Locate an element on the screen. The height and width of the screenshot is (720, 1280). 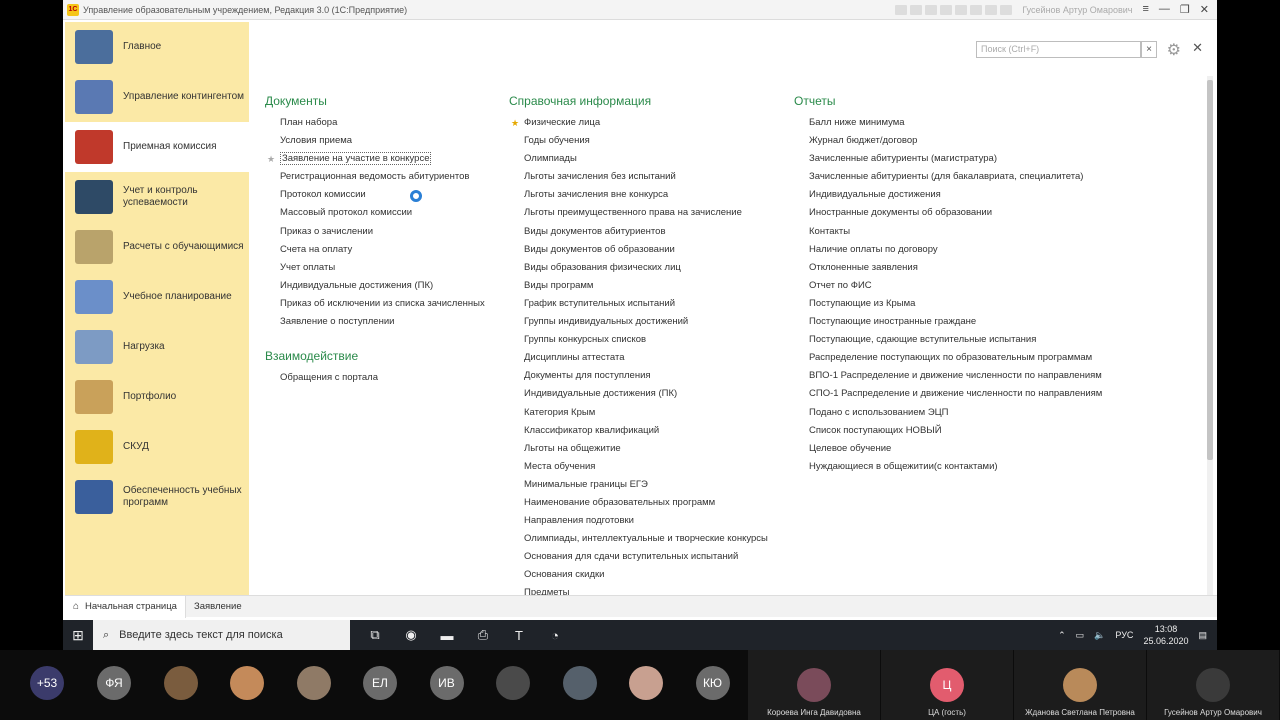
sidebar-item: Главное is located at coordinates (157, 47).